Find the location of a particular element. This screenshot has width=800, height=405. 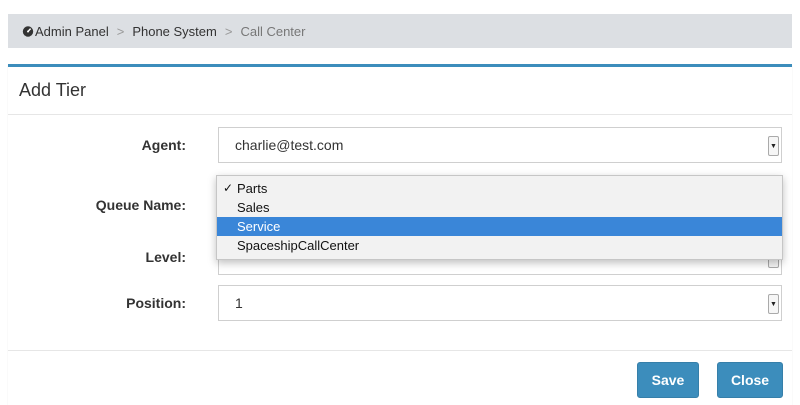

queue-option-service: Service is located at coordinates (499, 226).